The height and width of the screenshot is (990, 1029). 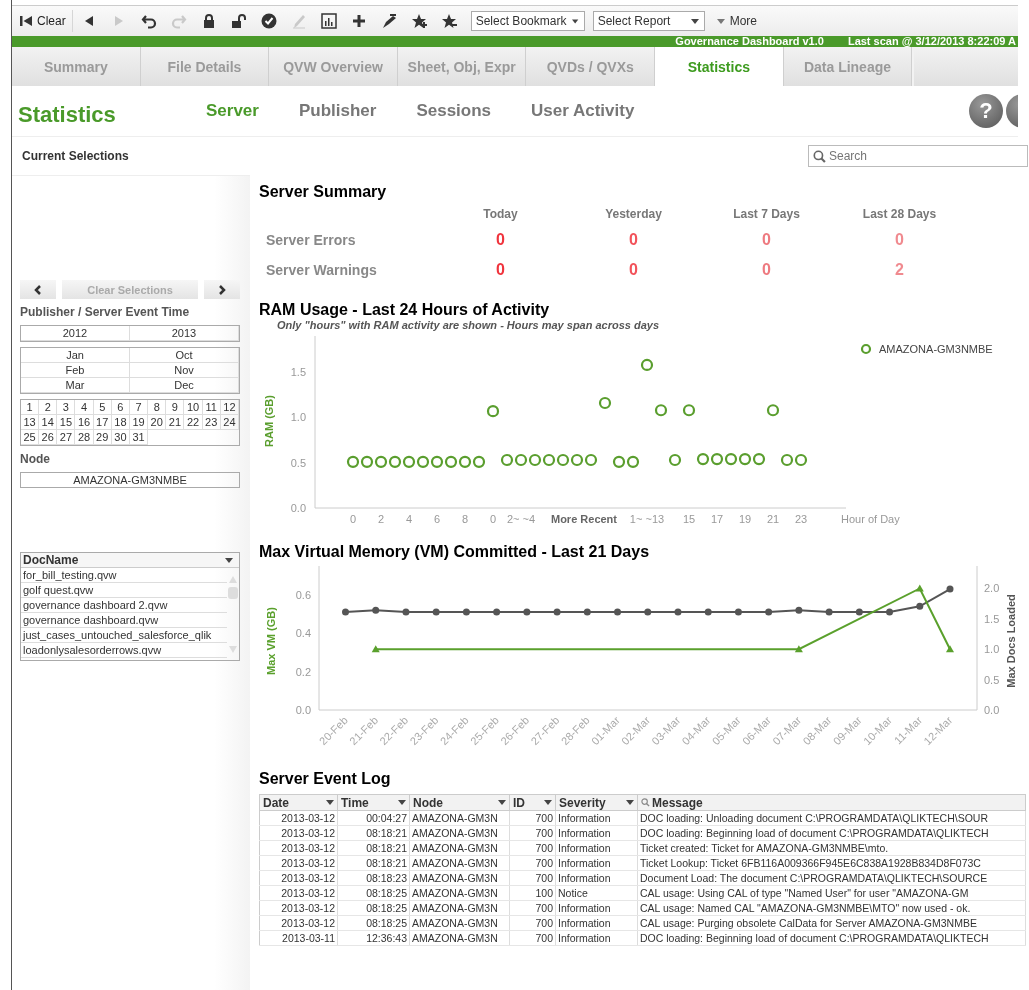 I want to click on day-item: 3, so click(x=66, y=407).